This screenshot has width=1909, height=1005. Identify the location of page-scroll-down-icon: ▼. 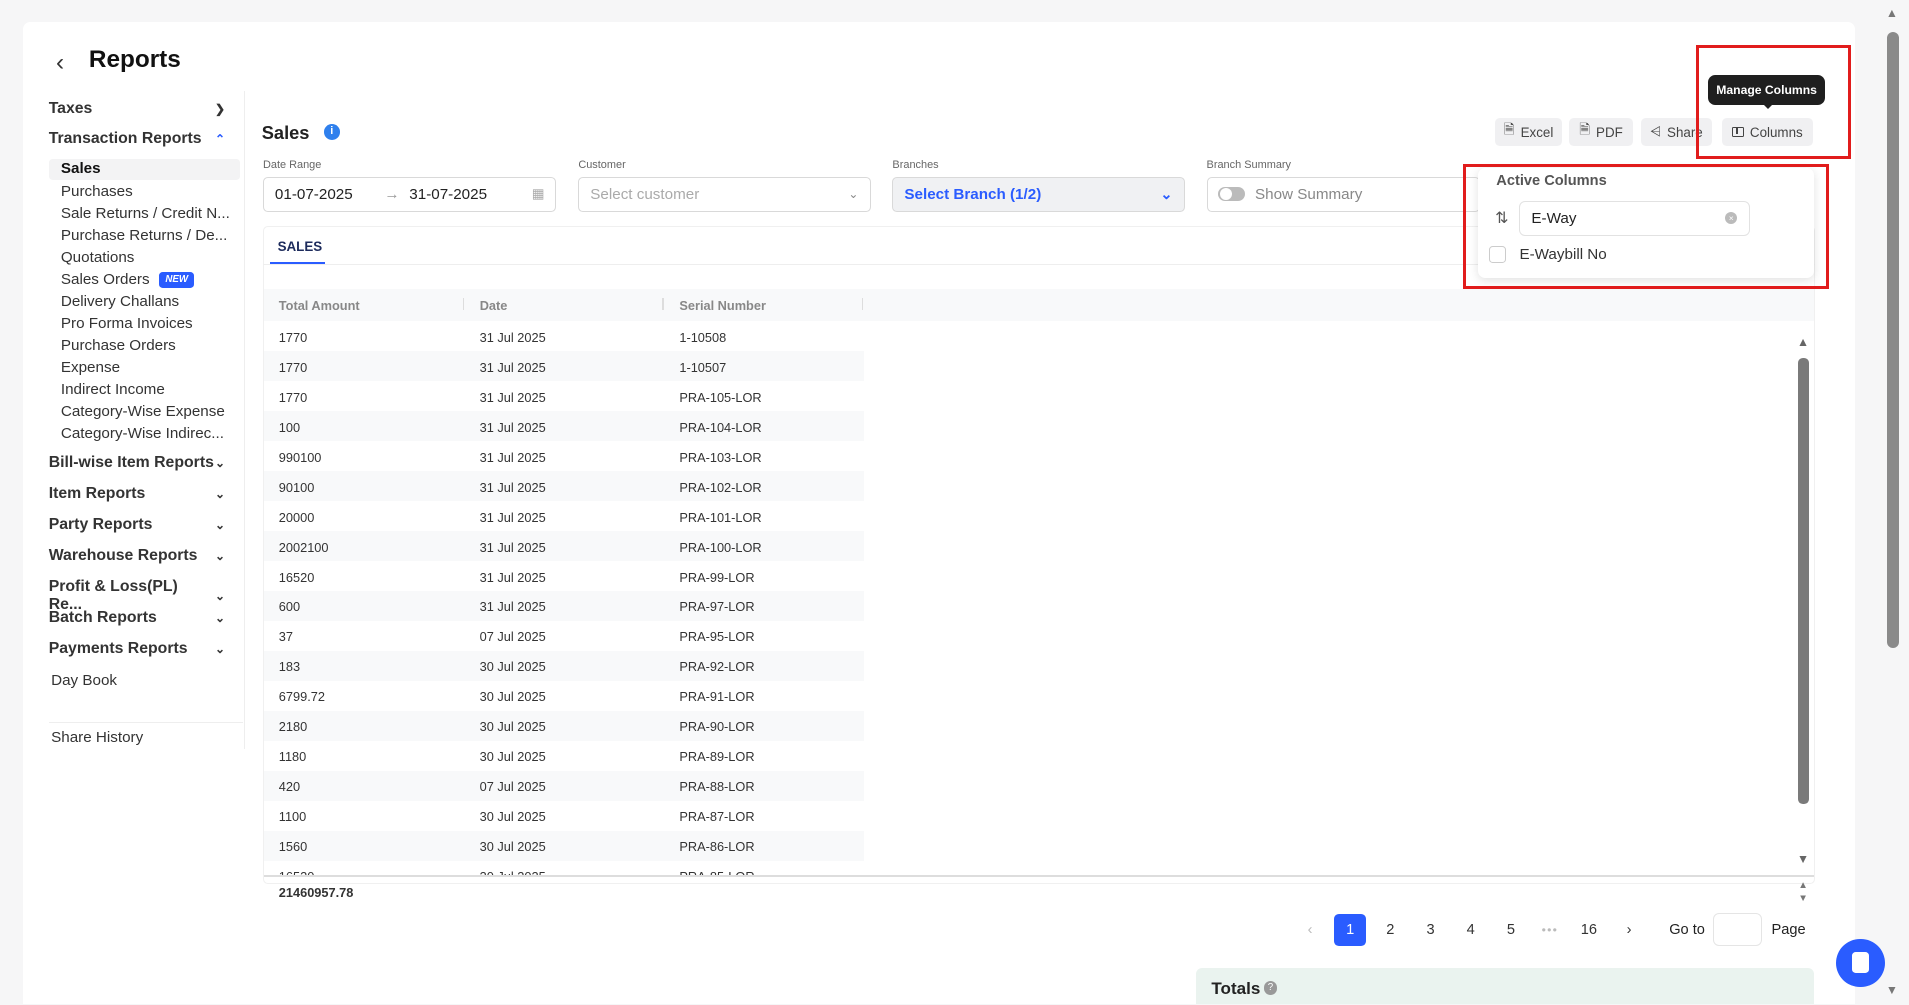
(1892, 990).